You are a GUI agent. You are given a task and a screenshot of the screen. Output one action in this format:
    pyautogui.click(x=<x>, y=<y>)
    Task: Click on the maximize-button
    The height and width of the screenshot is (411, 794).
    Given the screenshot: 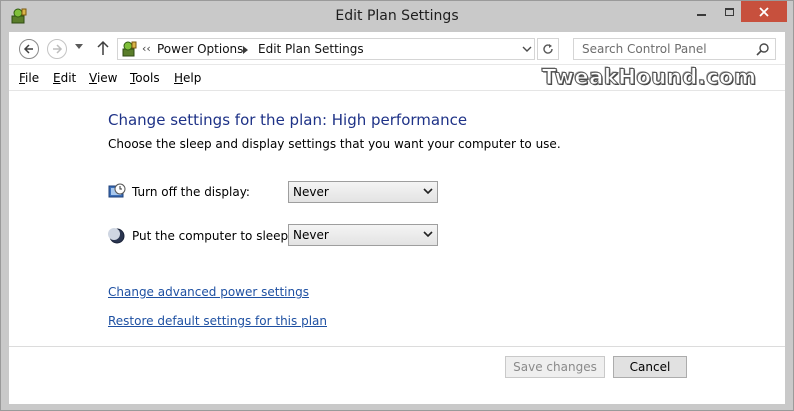 What is the action you would take?
    pyautogui.click(x=729, y=11)
    